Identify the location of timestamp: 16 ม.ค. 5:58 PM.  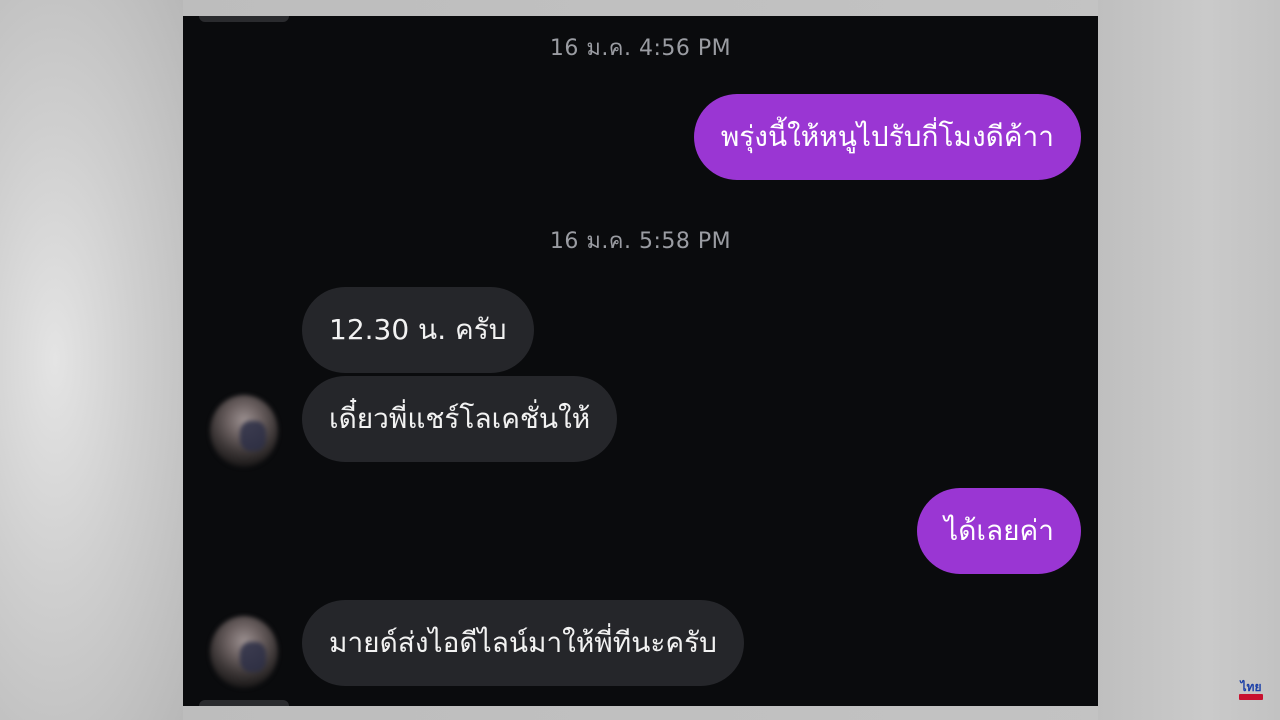
(640, 241).